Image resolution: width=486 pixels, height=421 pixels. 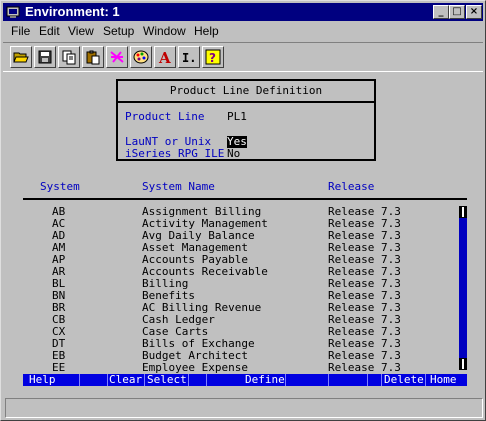 I want to click on define-key: Define, so click(x=265, y=380).